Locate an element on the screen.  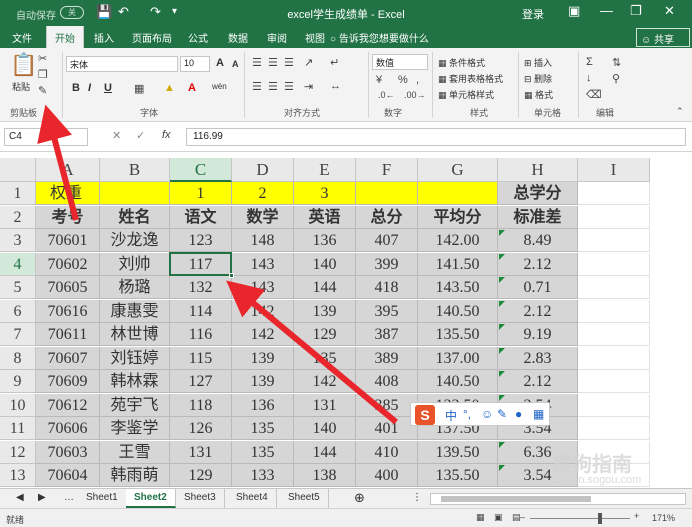
sheet-tab-sheet5: Sheet5 is located at coordinates (304, 498).